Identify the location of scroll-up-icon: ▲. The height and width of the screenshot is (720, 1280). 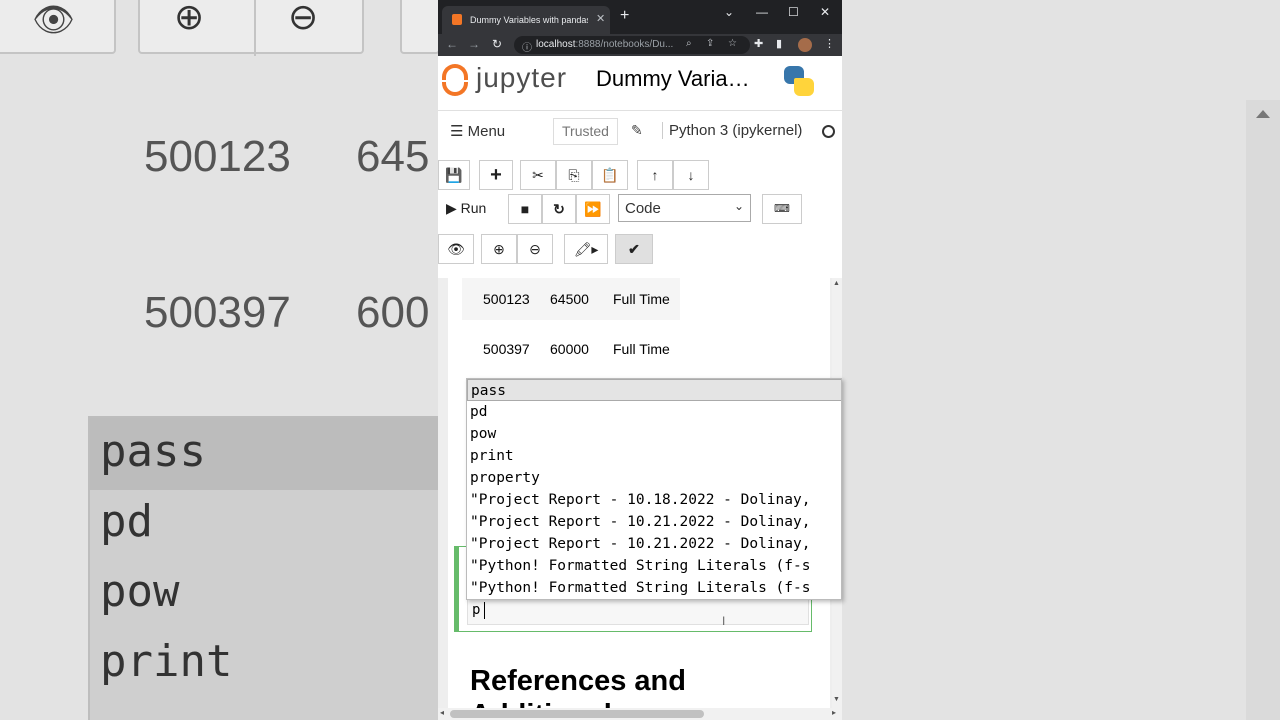
(836, 283).